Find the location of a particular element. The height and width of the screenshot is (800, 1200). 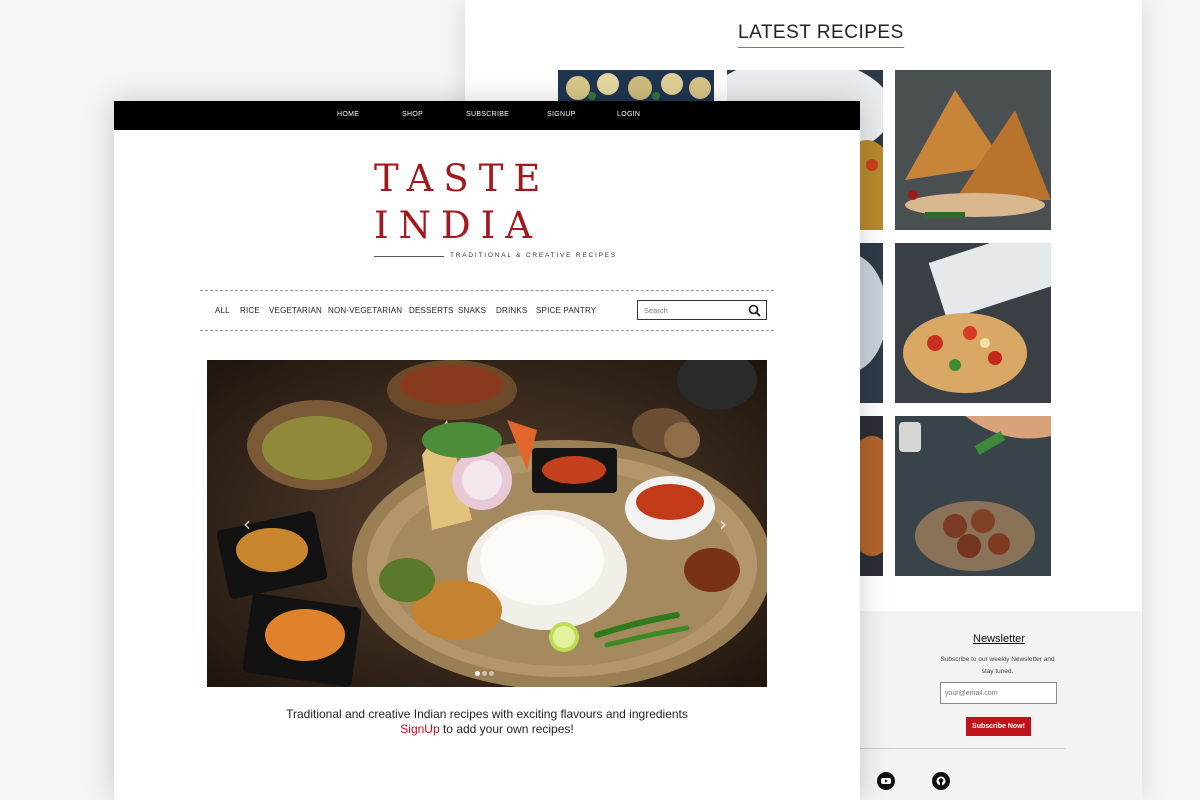

search-box is located at coordinates (702, 310).